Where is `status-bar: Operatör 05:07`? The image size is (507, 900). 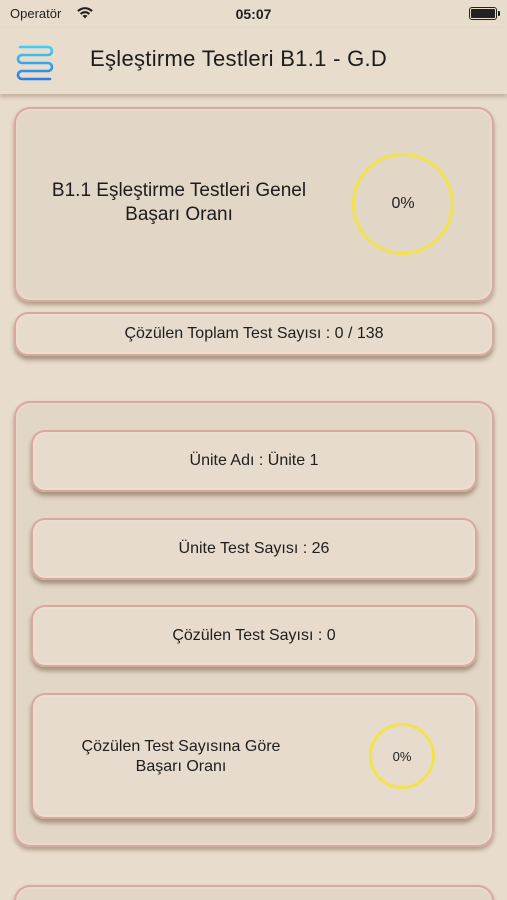
status-bar: Operatör 05:07 is located at coordinates (253, 14).